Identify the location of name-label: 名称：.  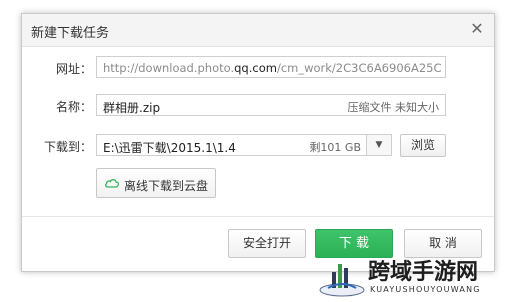
(73, 107).